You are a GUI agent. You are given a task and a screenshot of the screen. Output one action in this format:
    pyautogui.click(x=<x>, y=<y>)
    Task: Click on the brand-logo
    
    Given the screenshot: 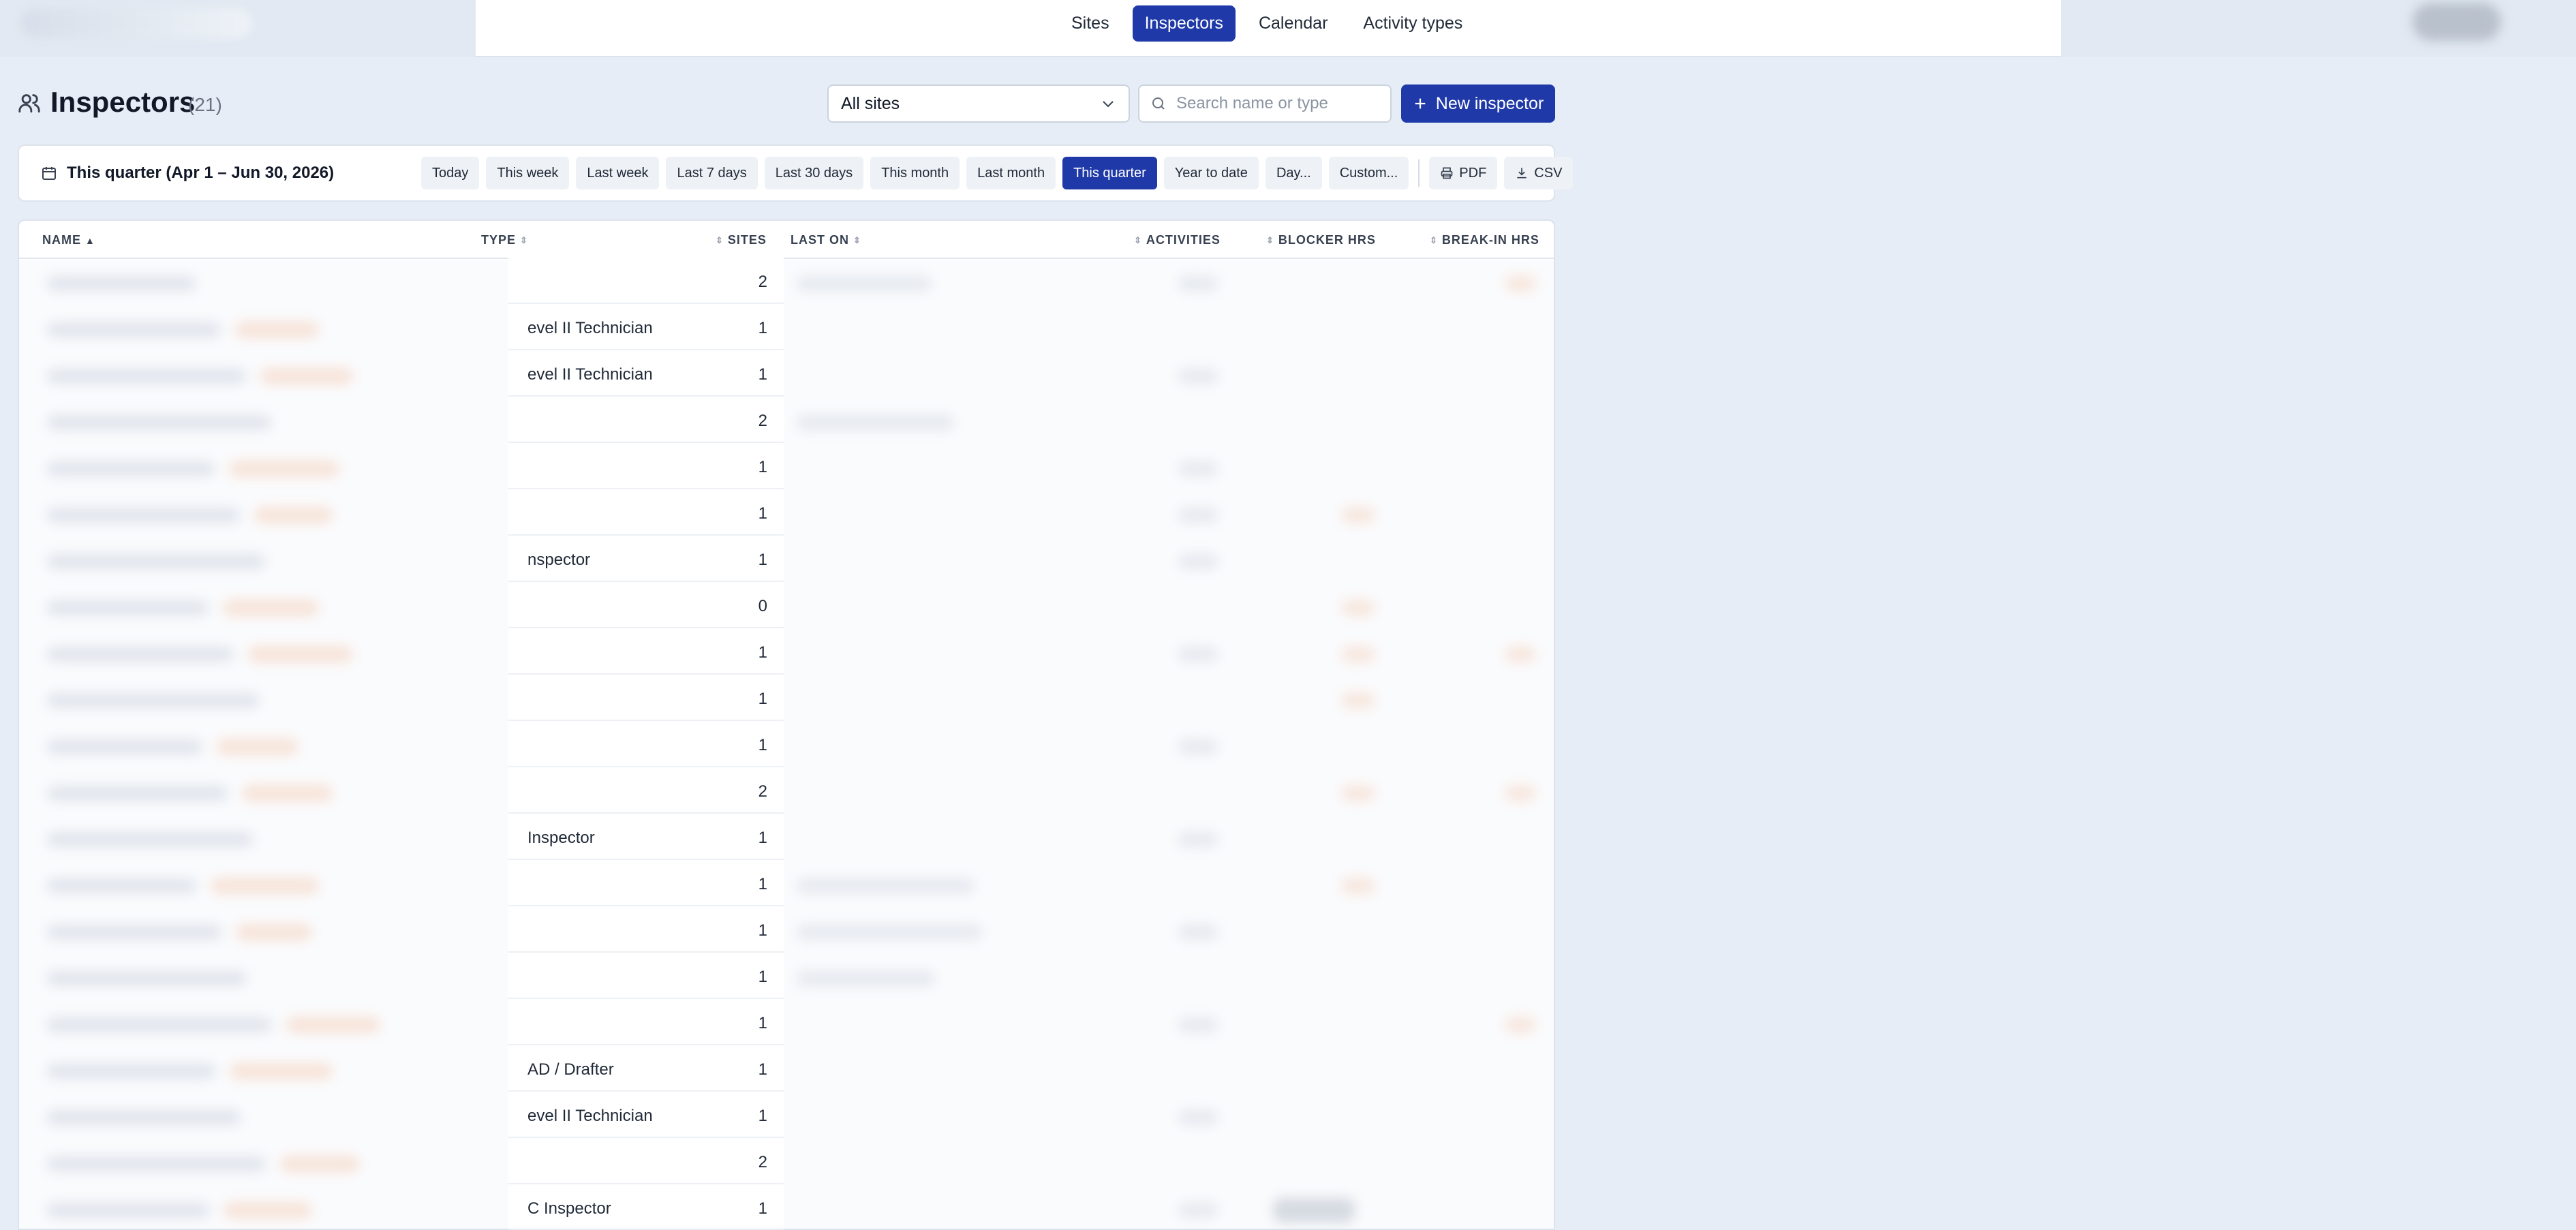 What is the action you would take?
    pyautogui.click(x=136, y=23)
    